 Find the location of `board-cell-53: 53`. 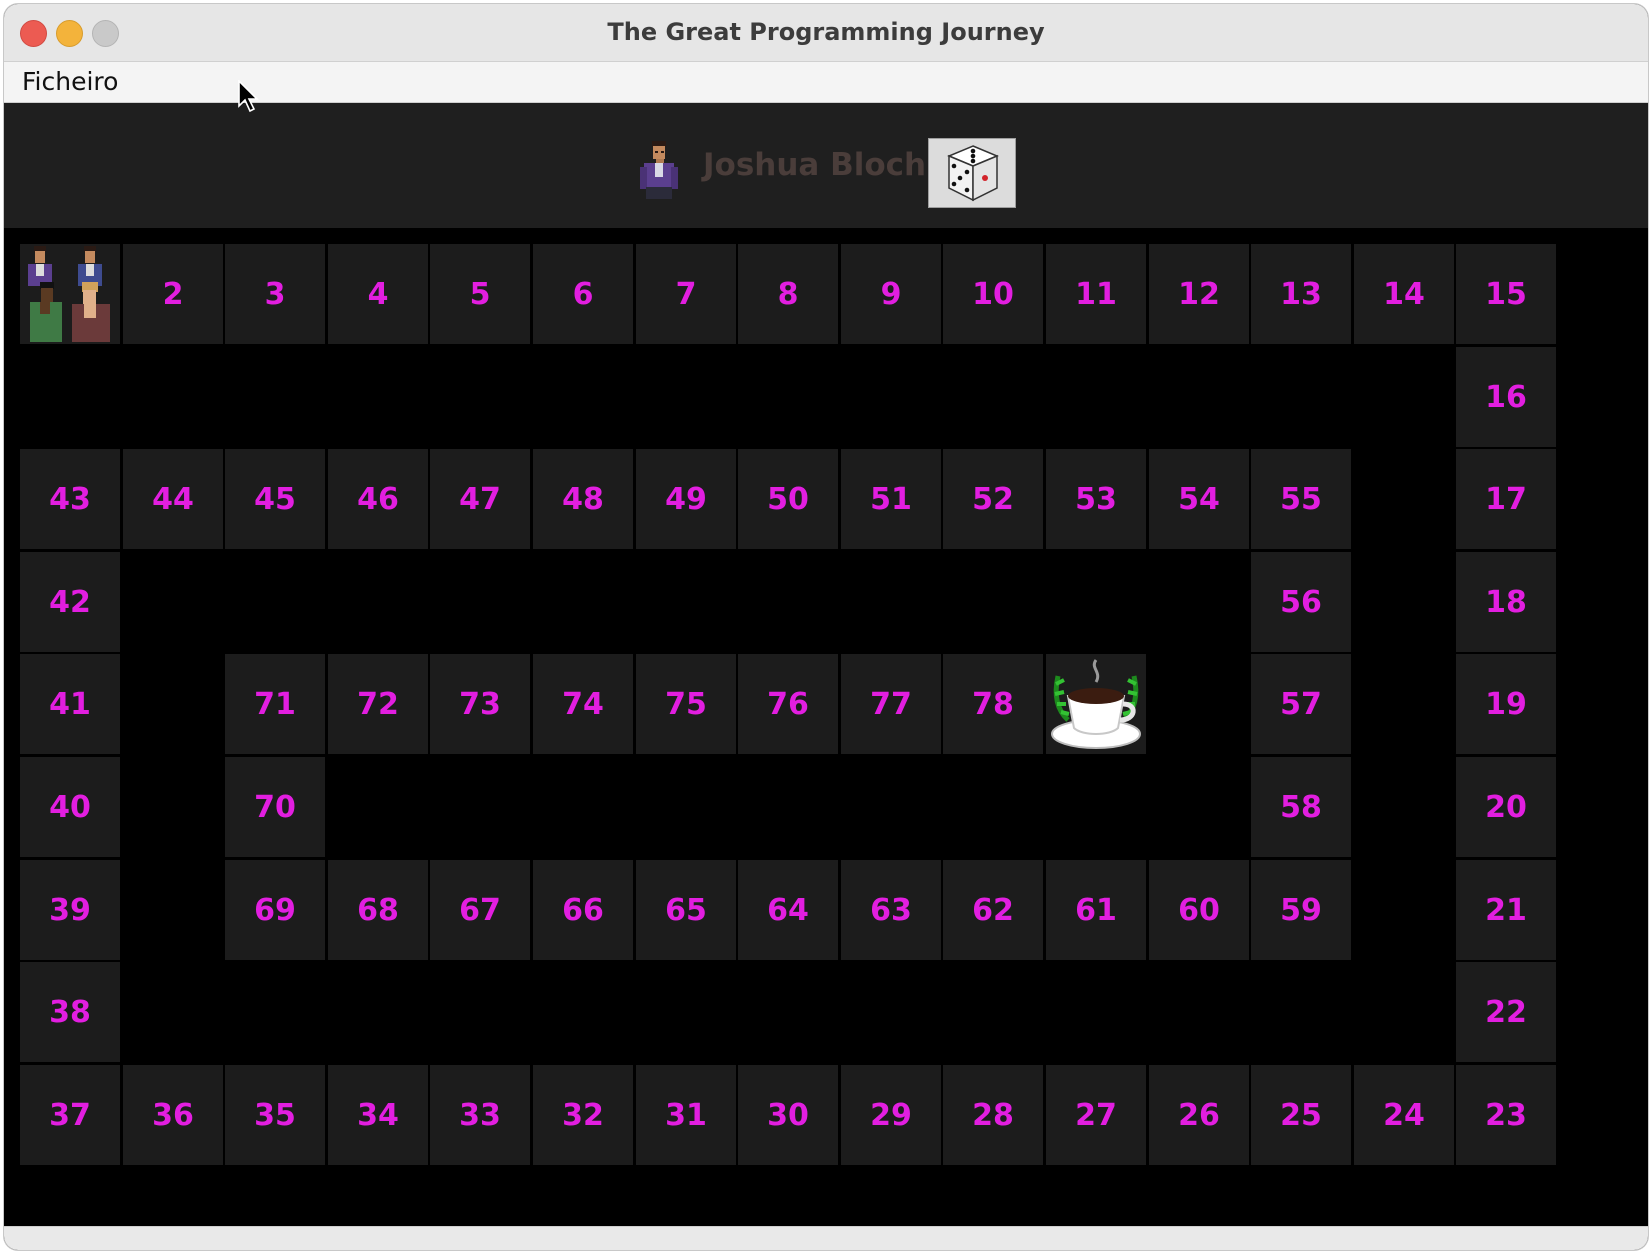

board-cell-53: 53 is located at coordinates (1096, 499).